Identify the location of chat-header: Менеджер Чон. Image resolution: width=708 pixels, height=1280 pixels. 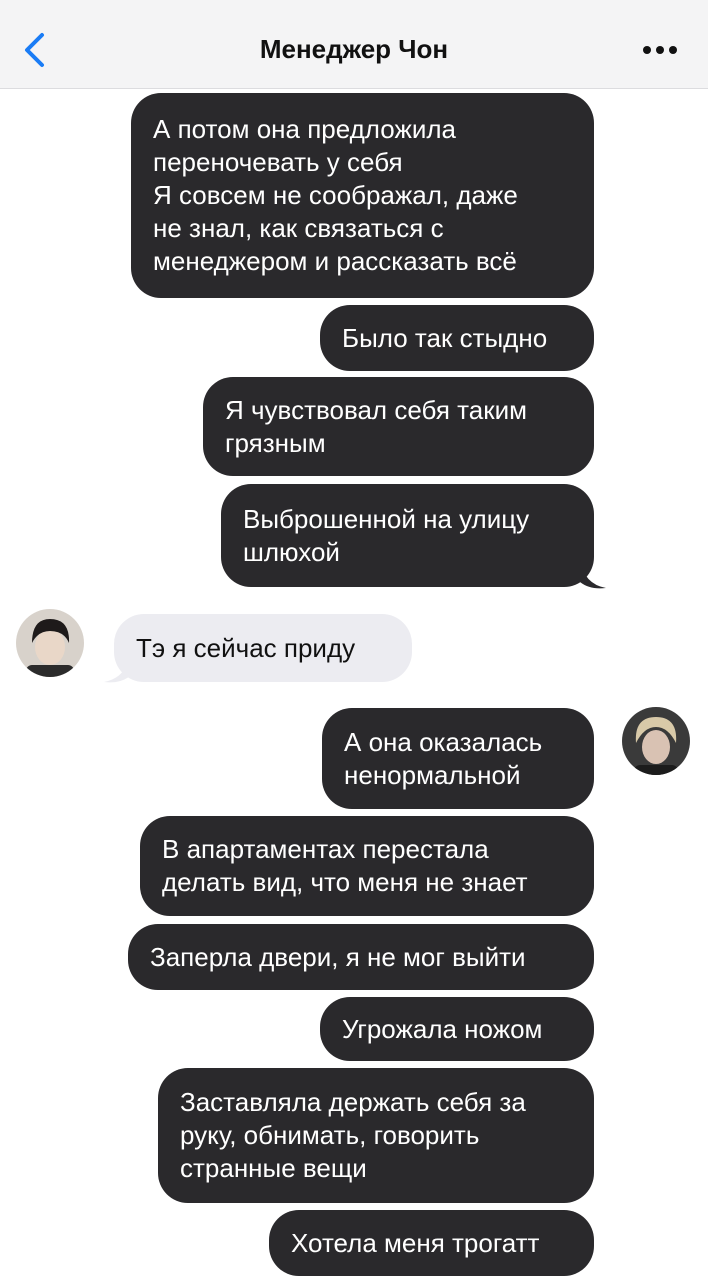
(354, 44).